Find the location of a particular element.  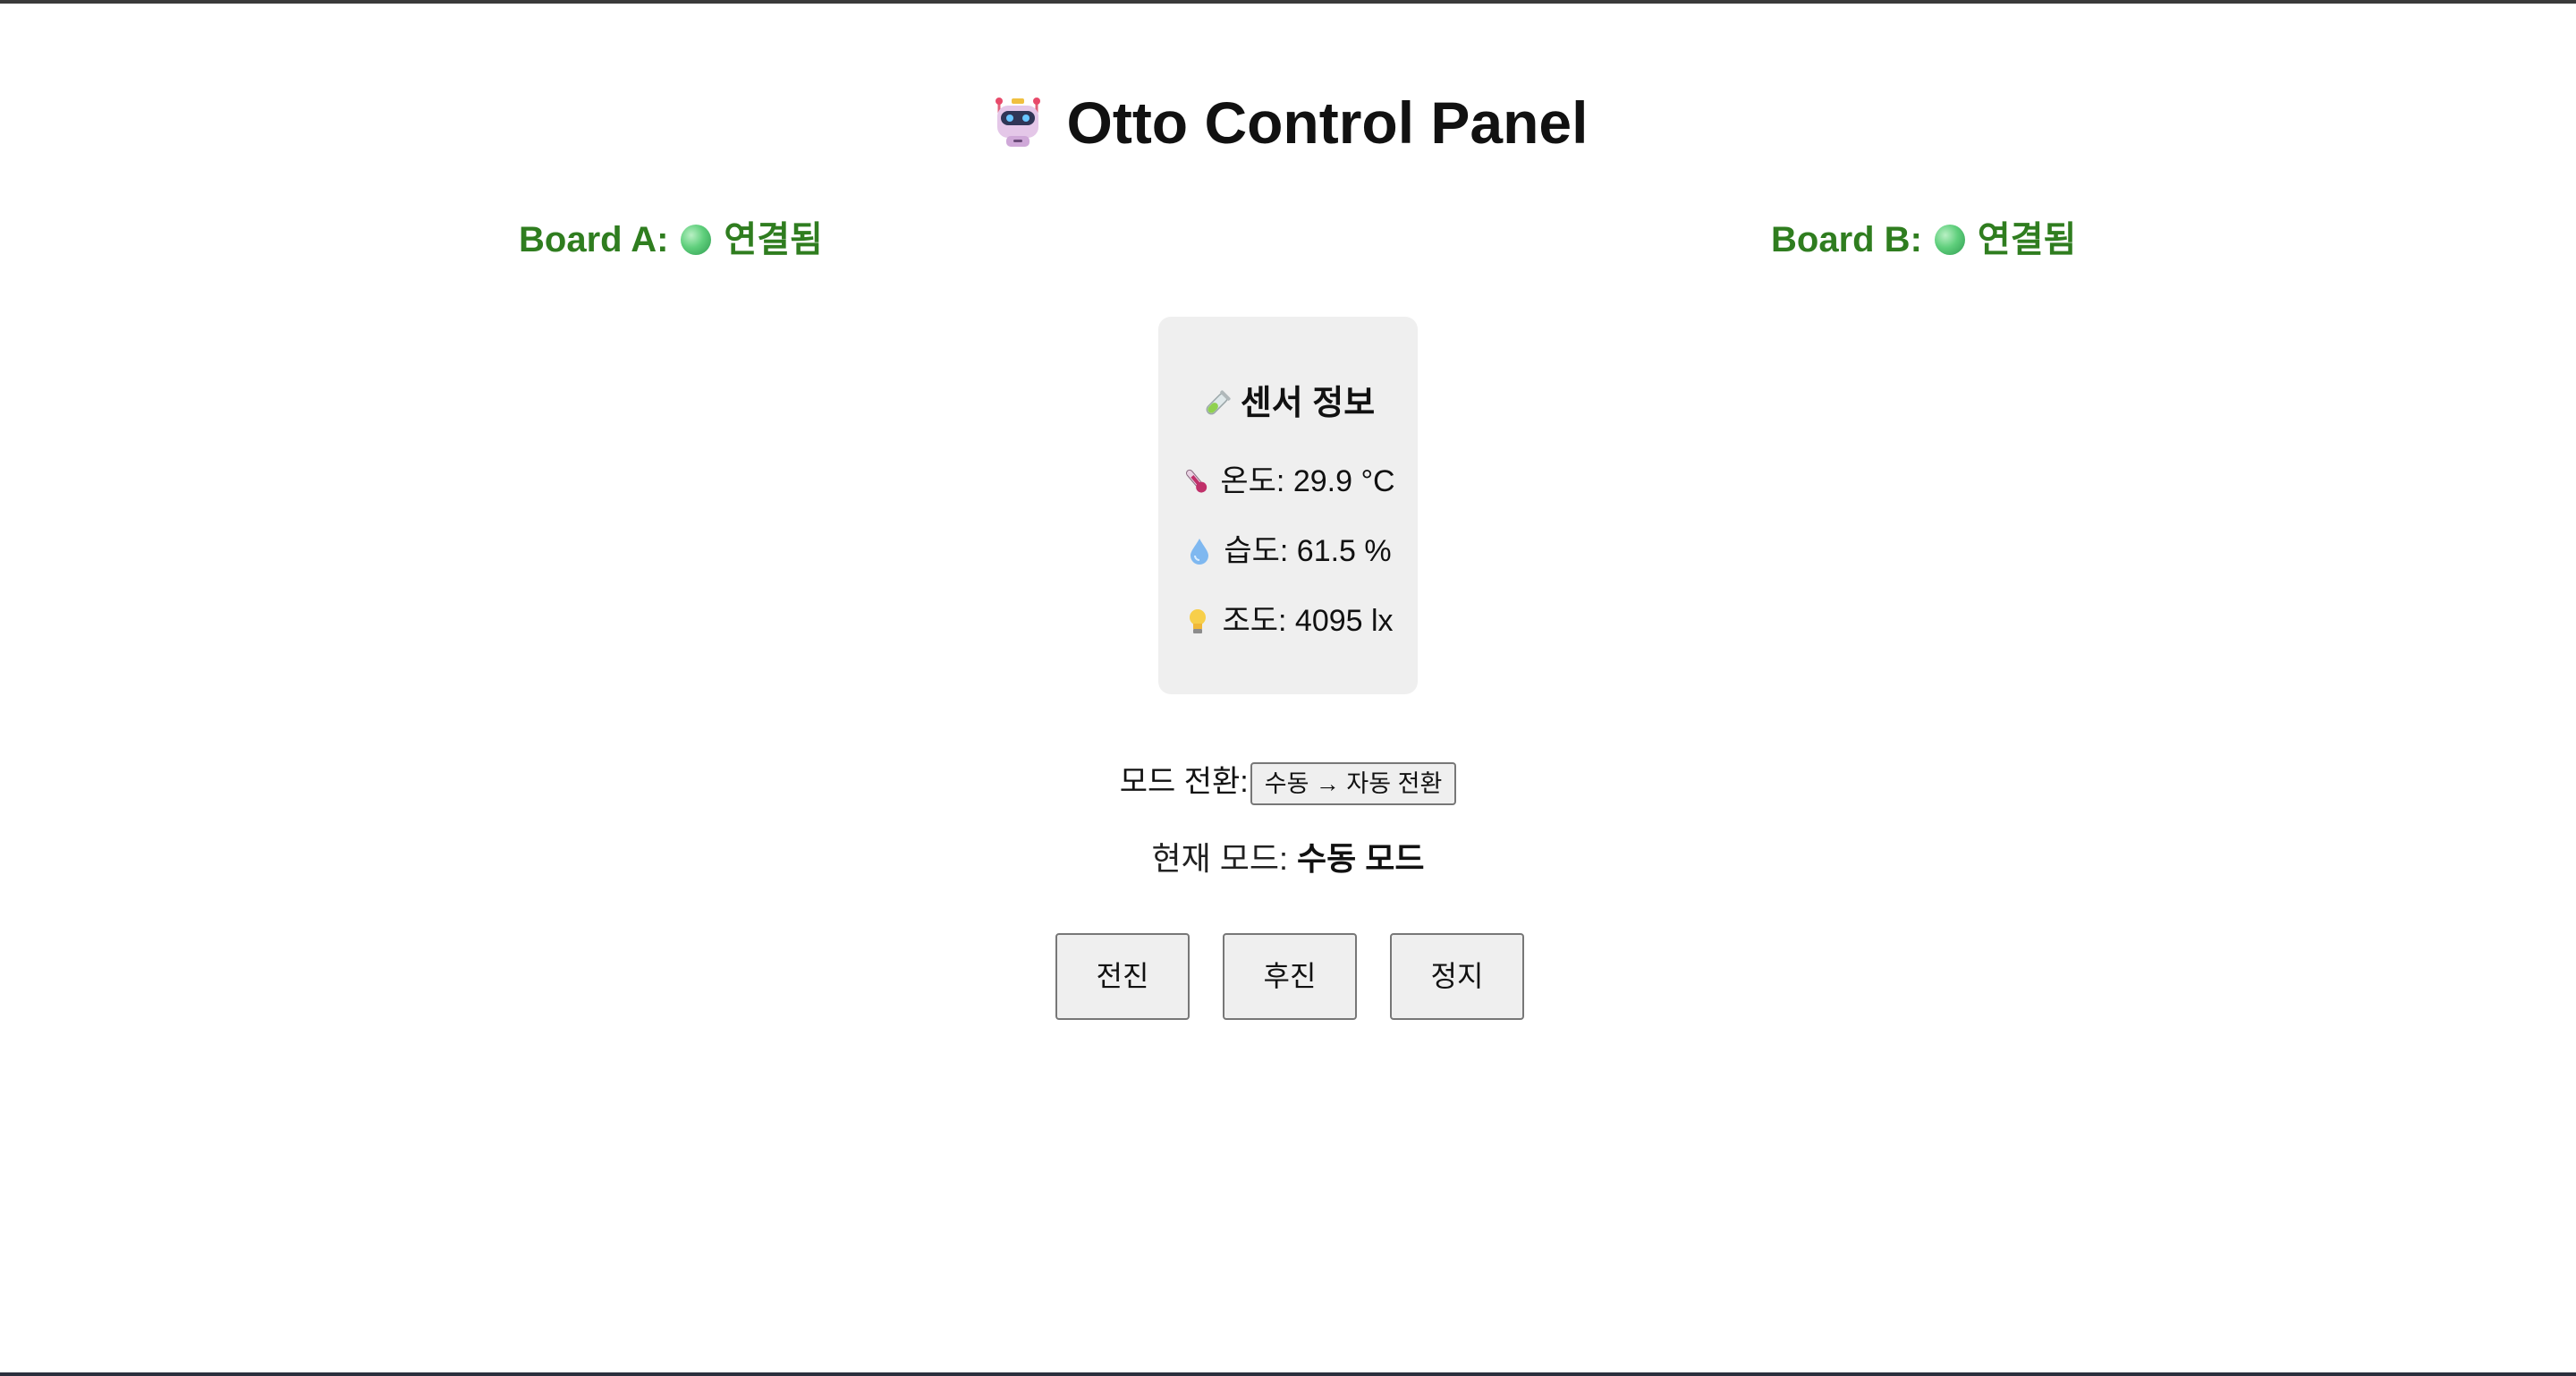

board-b-status-text: 연결됨 is located at coordinates (2027, 240).